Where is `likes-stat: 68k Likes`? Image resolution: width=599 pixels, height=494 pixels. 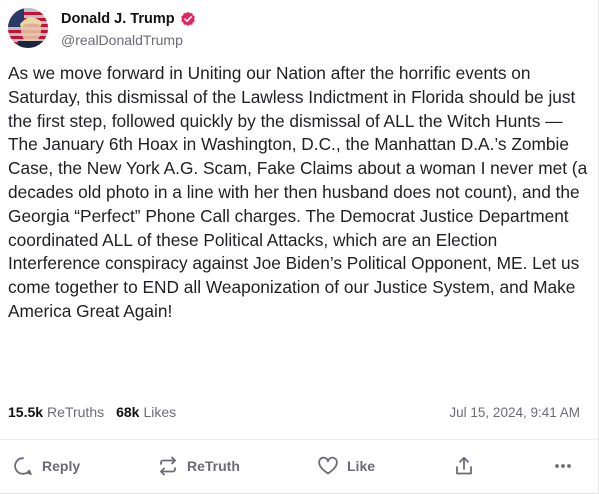
likes-stat: 68k Likes is located at coordinates (146, 412).